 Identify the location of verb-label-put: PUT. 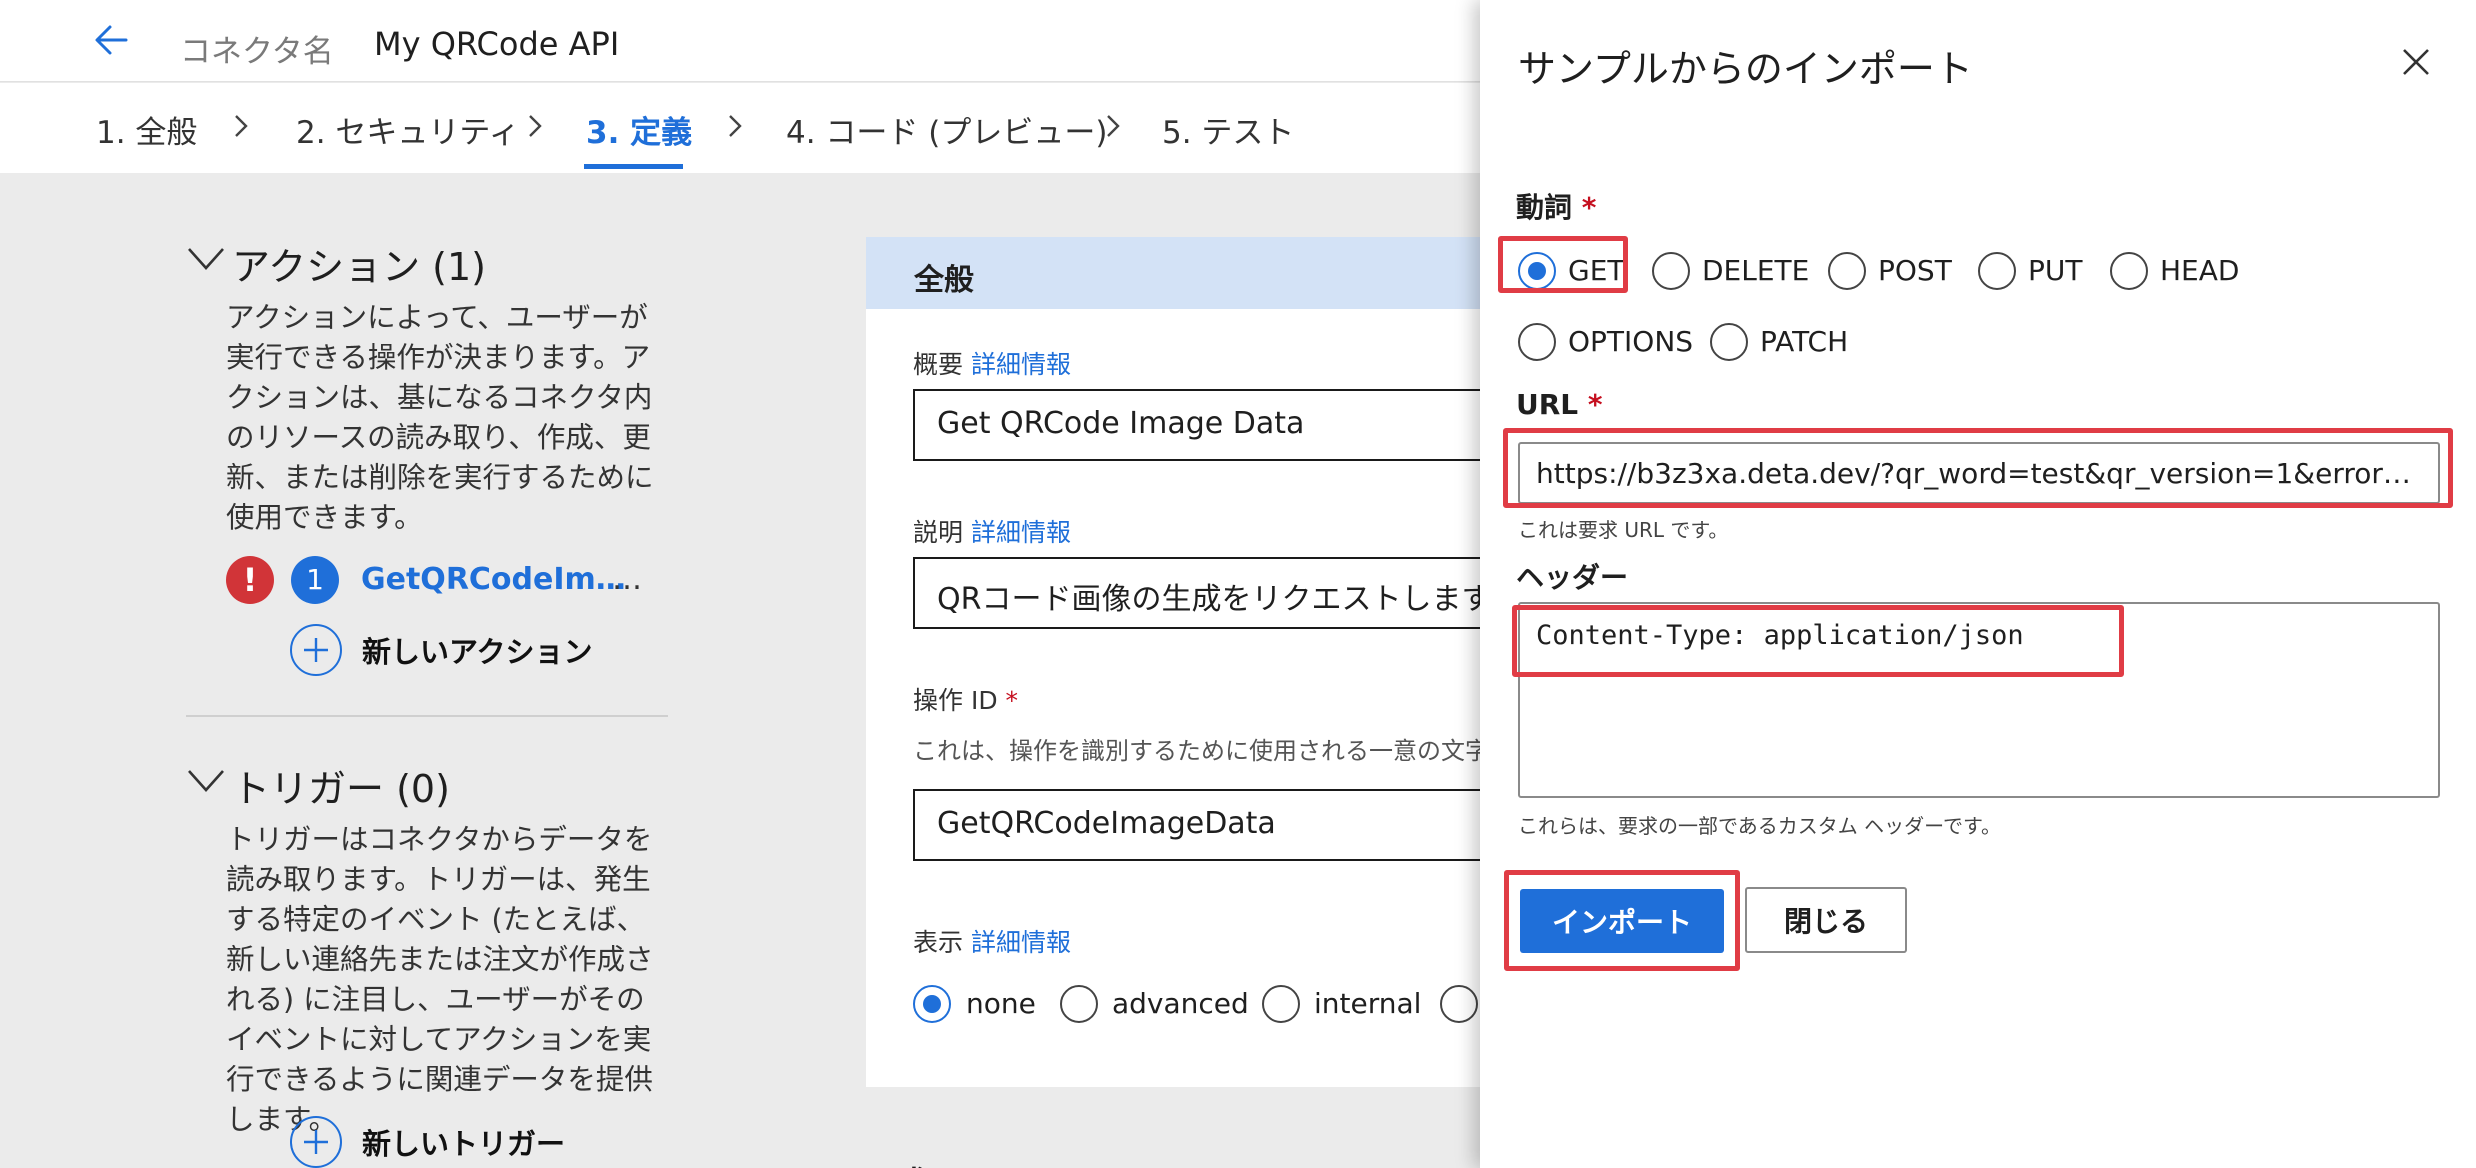
(2055, 270).